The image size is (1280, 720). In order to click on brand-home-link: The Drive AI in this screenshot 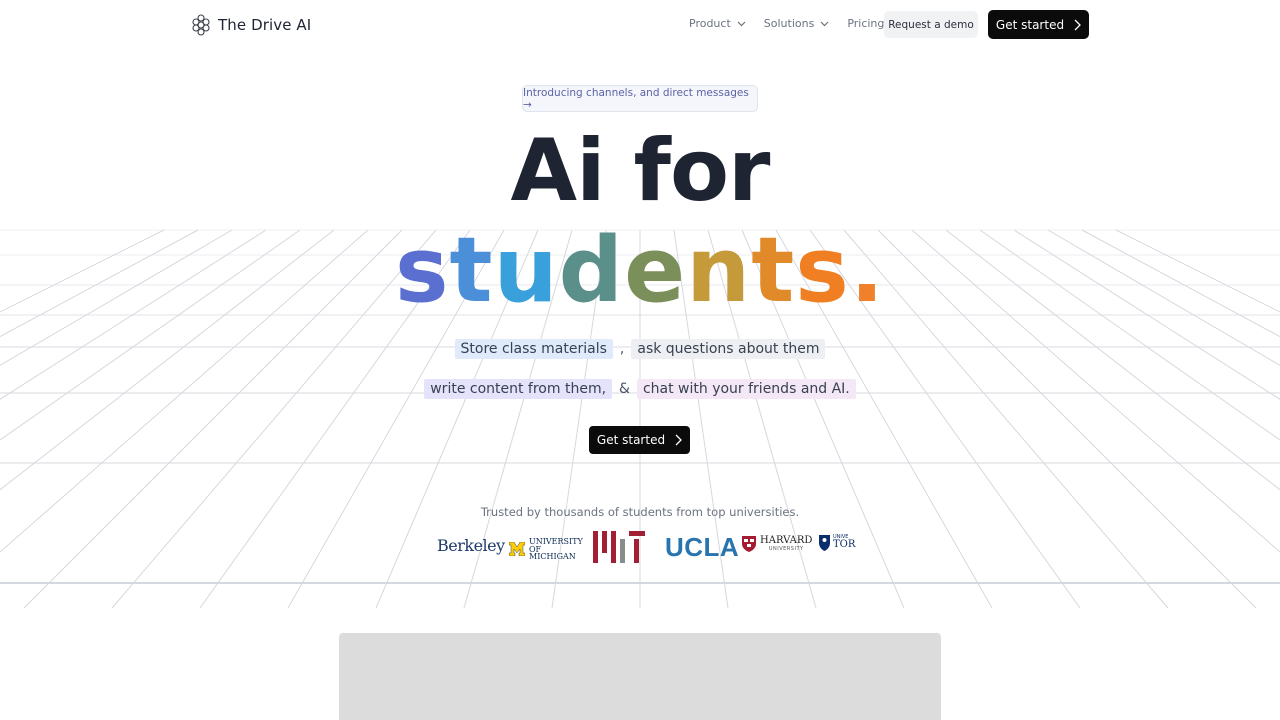, I will do `click(251, 25)`.